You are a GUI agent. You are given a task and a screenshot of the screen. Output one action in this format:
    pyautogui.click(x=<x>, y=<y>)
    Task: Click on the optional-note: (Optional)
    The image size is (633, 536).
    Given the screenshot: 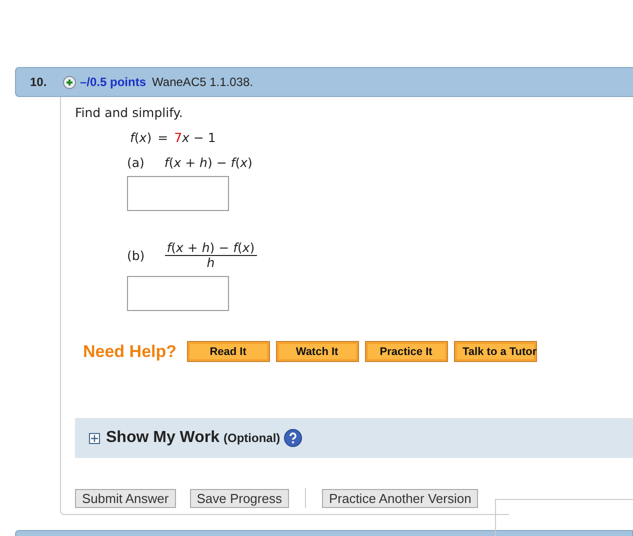 What is the action you would take?
    pyautogui.click(x=252, y=438)
    